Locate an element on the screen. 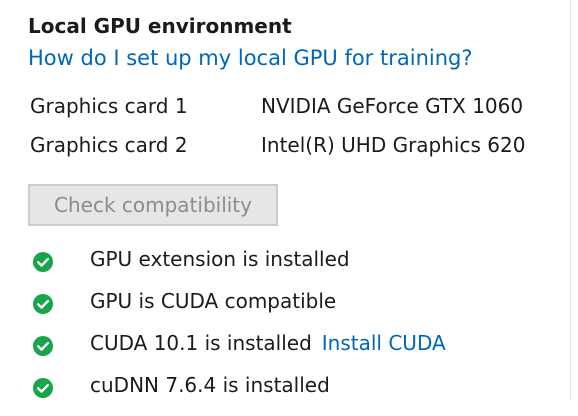 This screenshot has width=578, height=416. graphics-card-label: Graphics card 2 is located at coordinates (109, 145).